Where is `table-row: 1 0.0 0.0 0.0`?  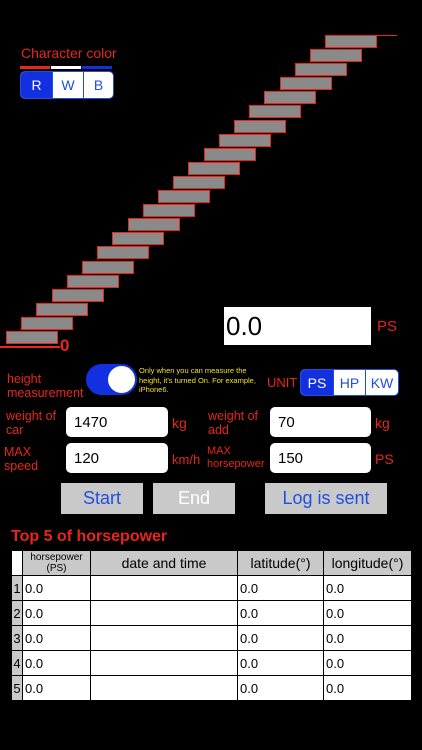
table-row: 1 0.0 0.0 0.0 is located at coordinates (211, 588).